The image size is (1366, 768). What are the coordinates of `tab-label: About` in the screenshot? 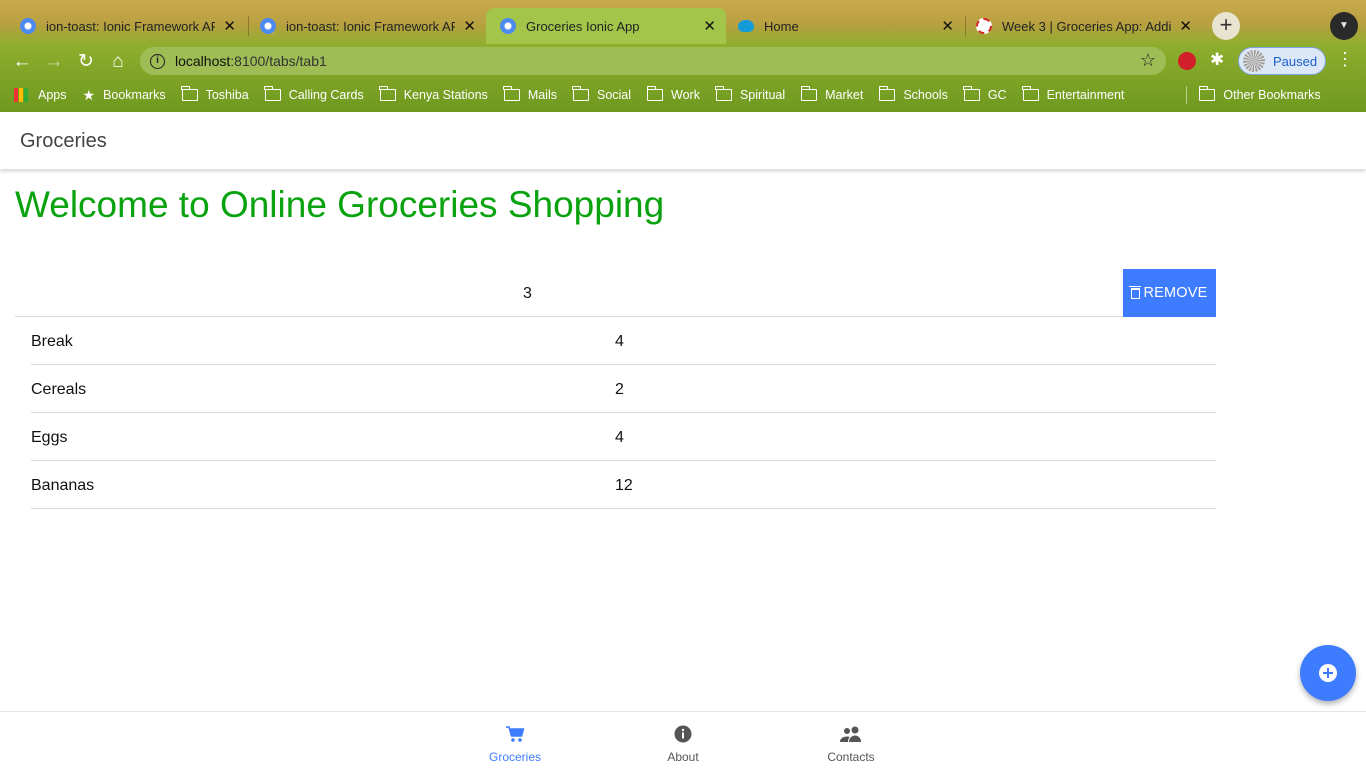 It's located at (683, 757).